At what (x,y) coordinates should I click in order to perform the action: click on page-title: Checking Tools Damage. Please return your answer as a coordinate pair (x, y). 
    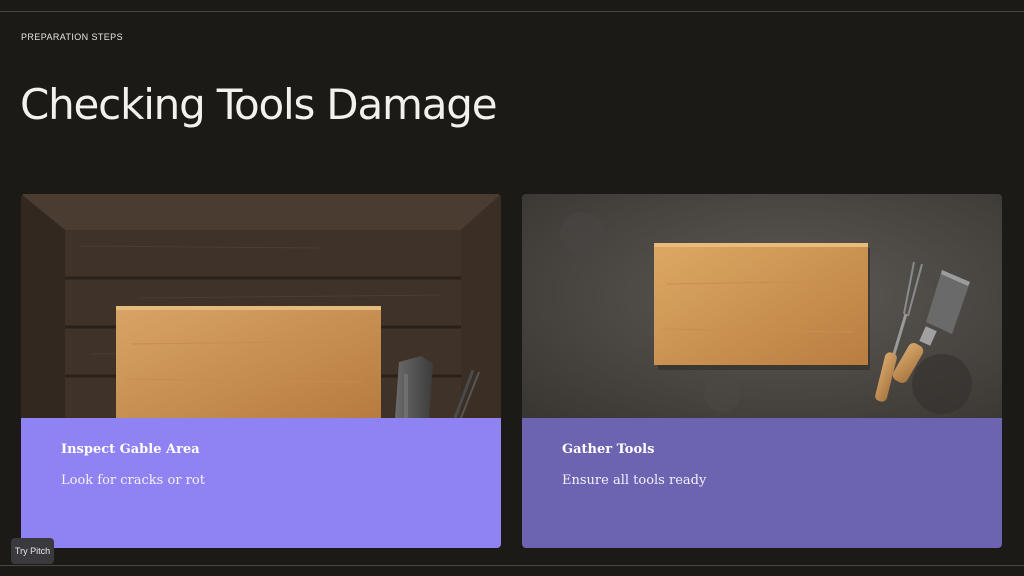
    Looking at the image, I should click on (259, 104).